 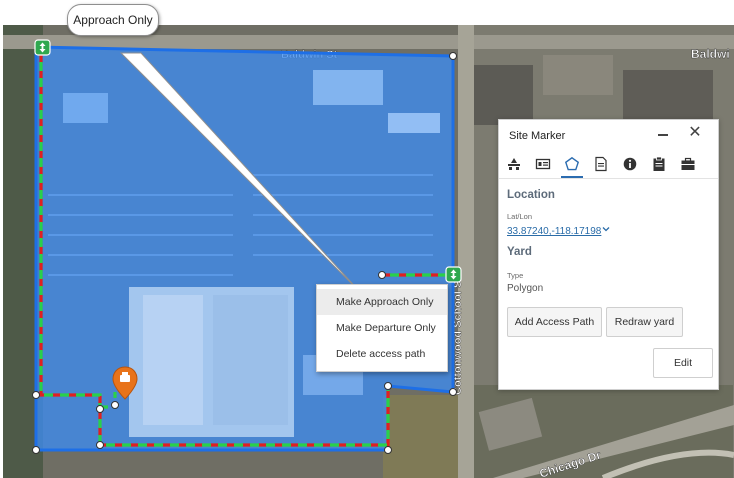 I want to click on type-label: Type, so click(x=515, y=275).